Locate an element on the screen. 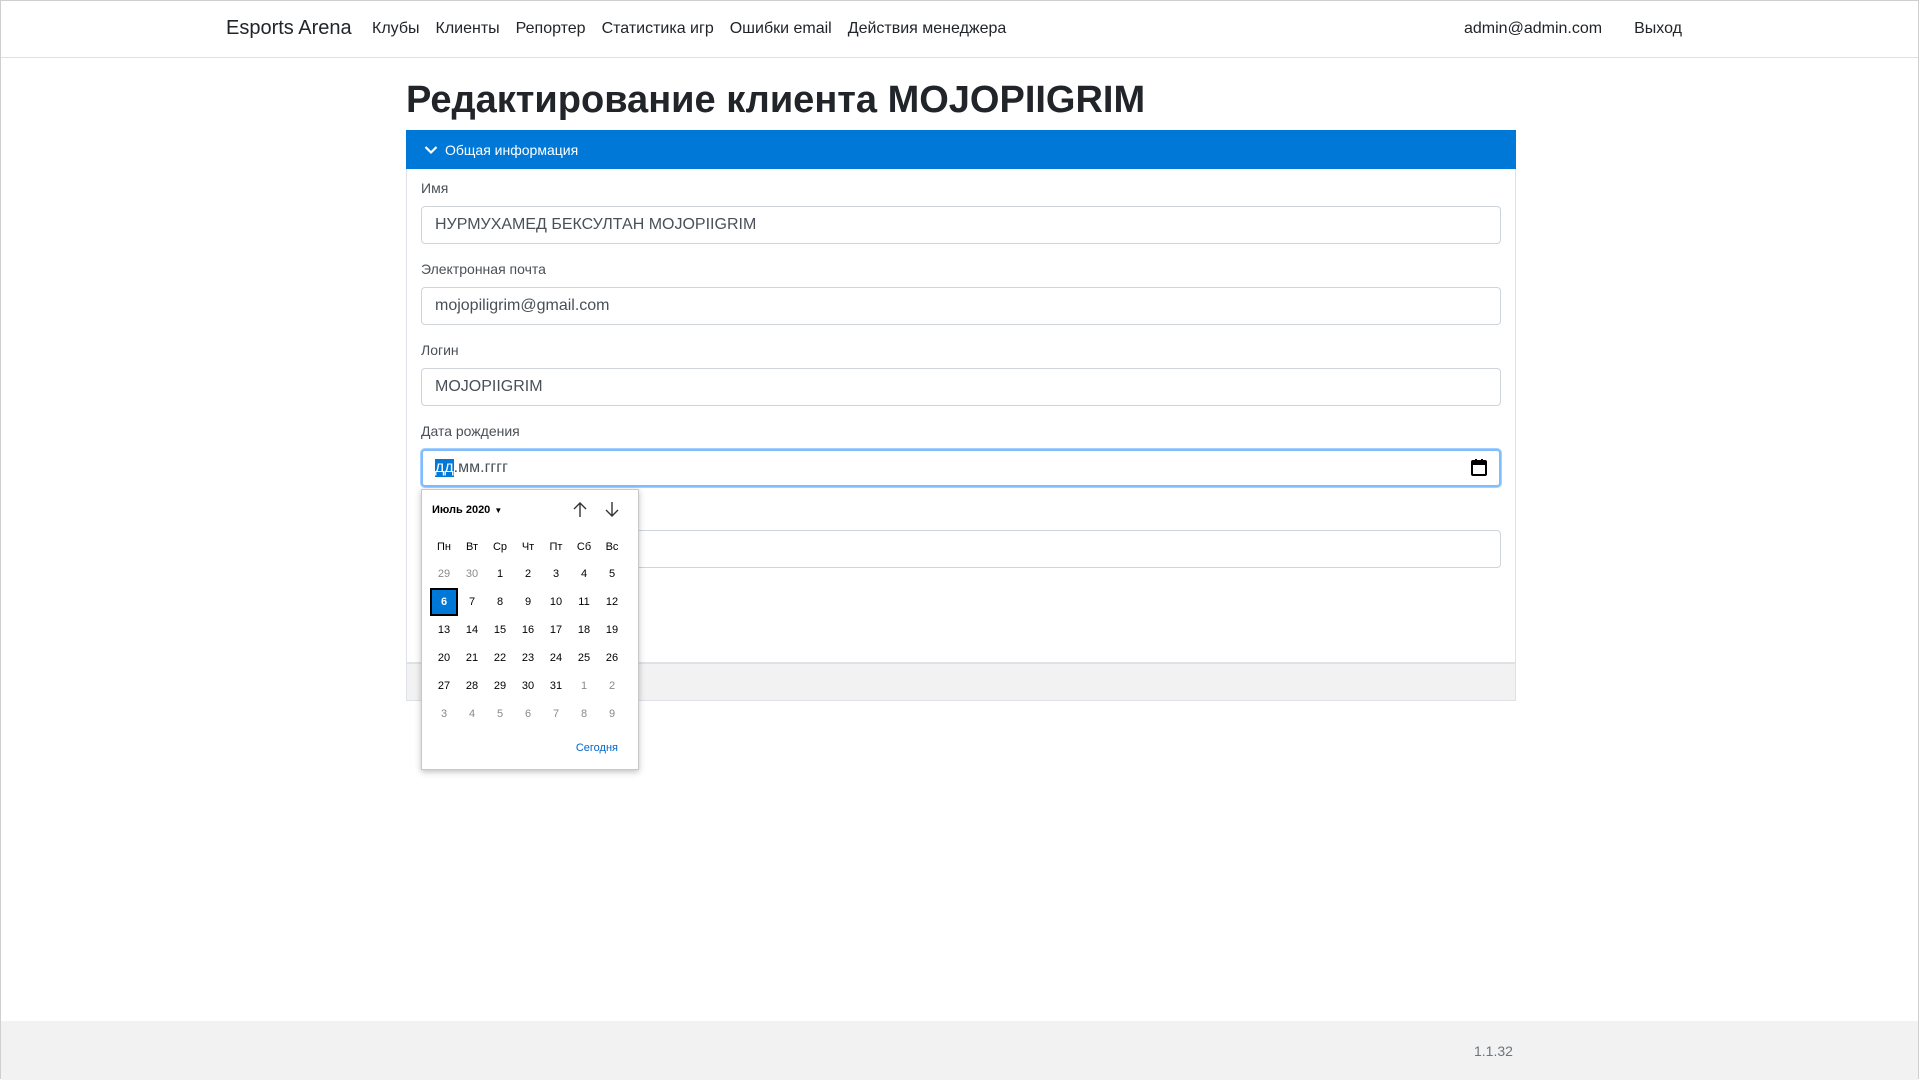  nav-link-reporter: Репортер is located at coordinates (551, 29).